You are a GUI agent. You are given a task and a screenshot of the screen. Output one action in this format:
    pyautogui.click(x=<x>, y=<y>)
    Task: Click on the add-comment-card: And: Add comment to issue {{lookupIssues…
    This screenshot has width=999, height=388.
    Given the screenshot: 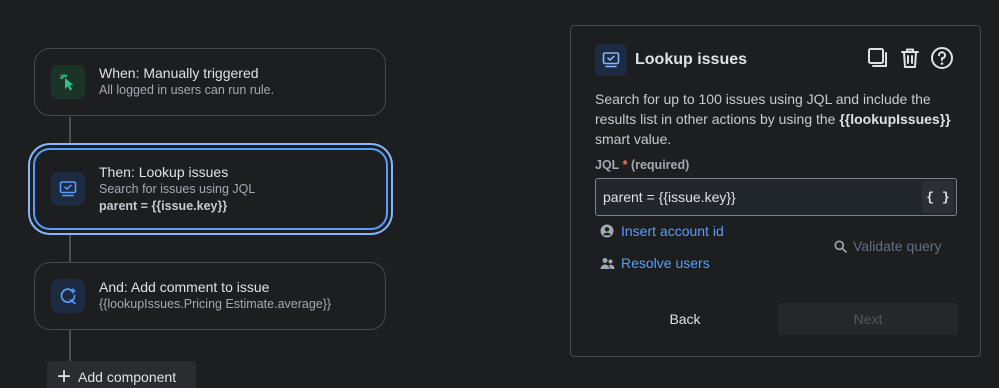 What is the action you would take?
    pyautogui.click(x=210, y=296)
    